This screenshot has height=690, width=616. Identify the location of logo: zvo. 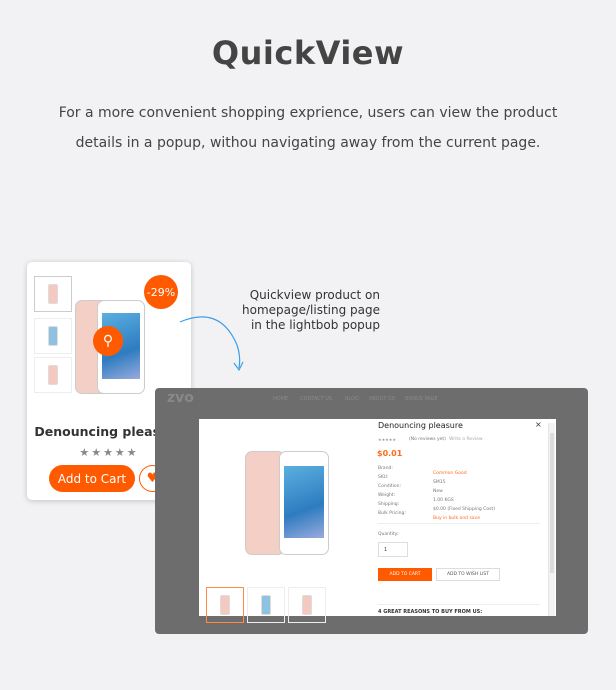
(180, 398).